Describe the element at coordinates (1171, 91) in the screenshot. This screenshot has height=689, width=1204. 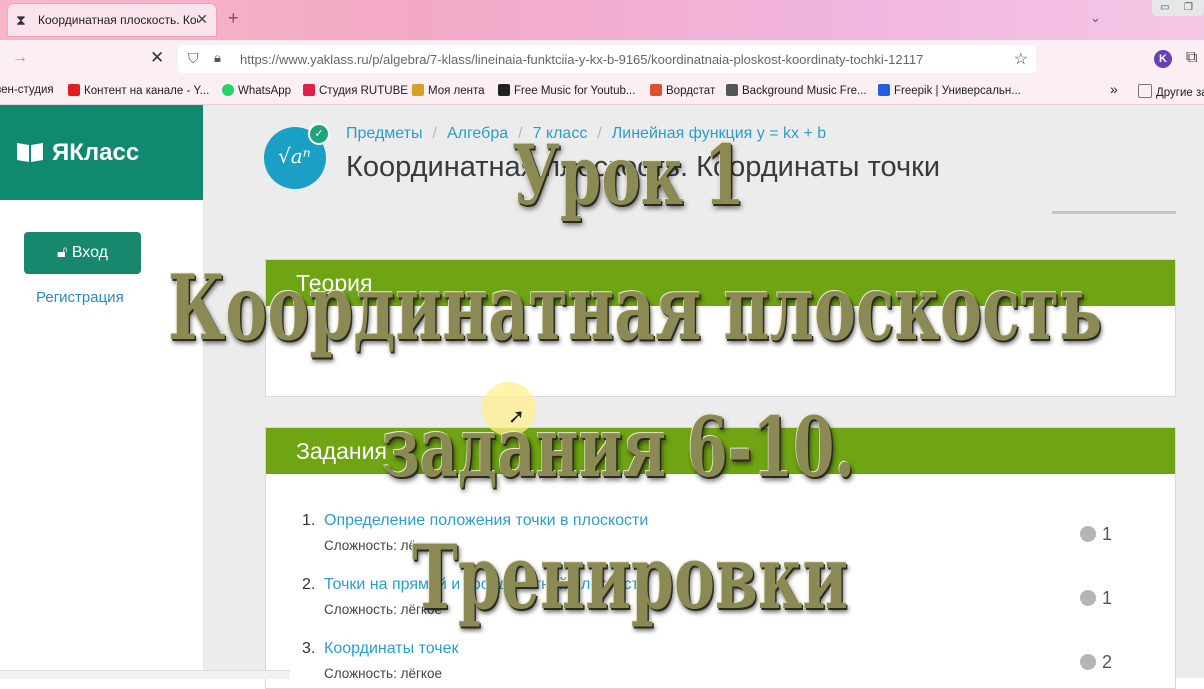
I see `bookmark-folder: Другие за` at that location.